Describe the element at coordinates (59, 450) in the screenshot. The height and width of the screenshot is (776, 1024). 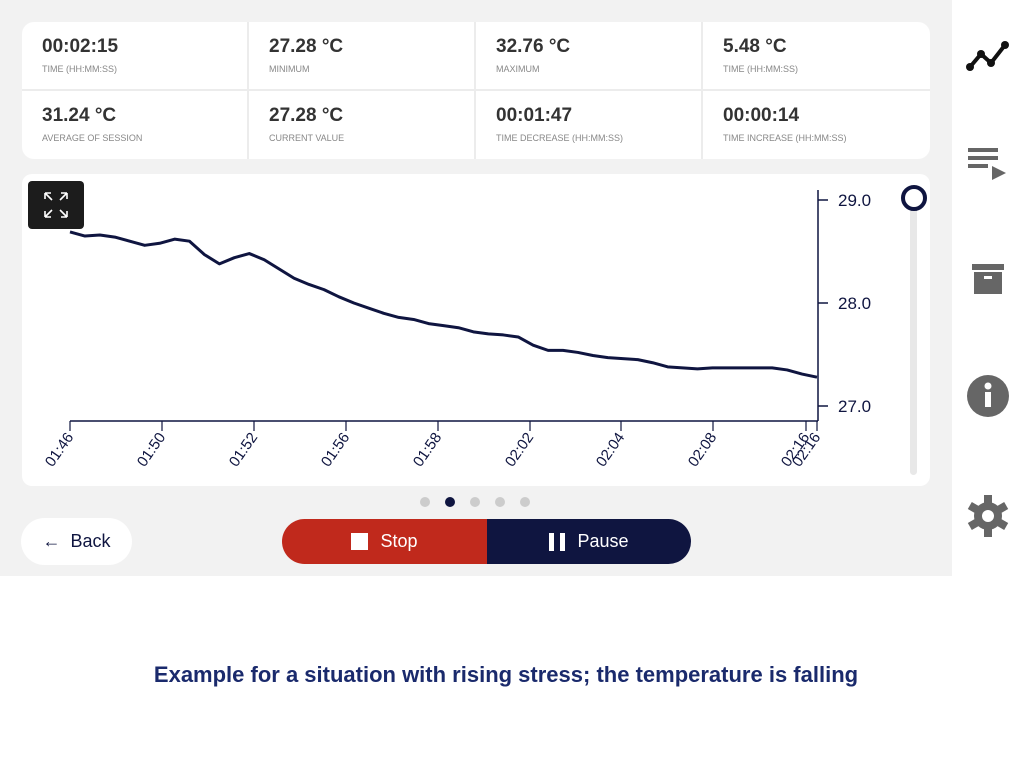
I see `x-tick-label: 01:46` at that location.